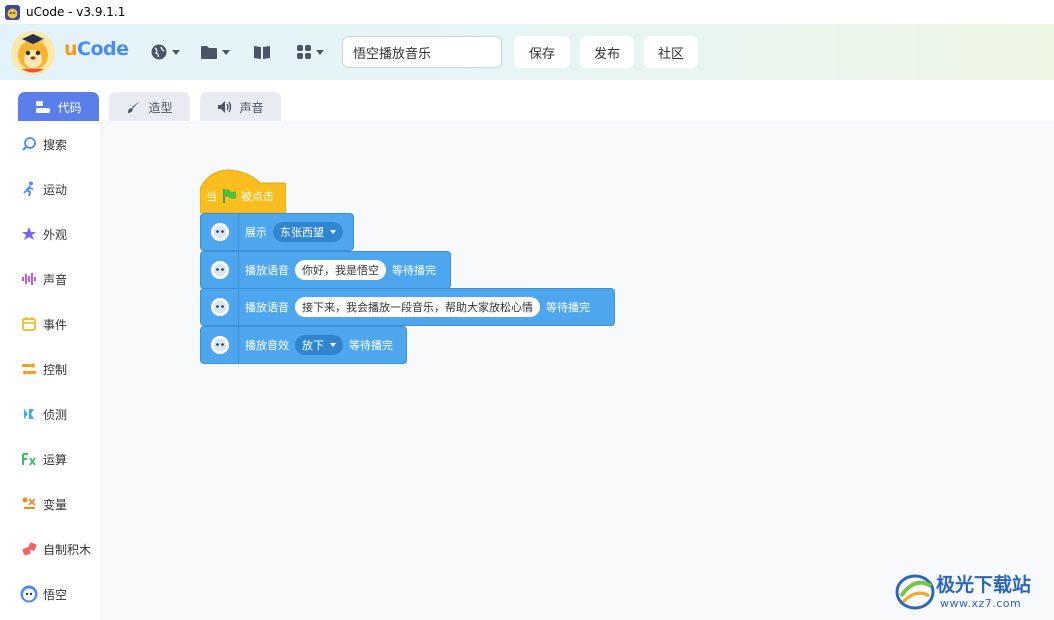  I want to click on green-flag-icon, so click(229, 196).